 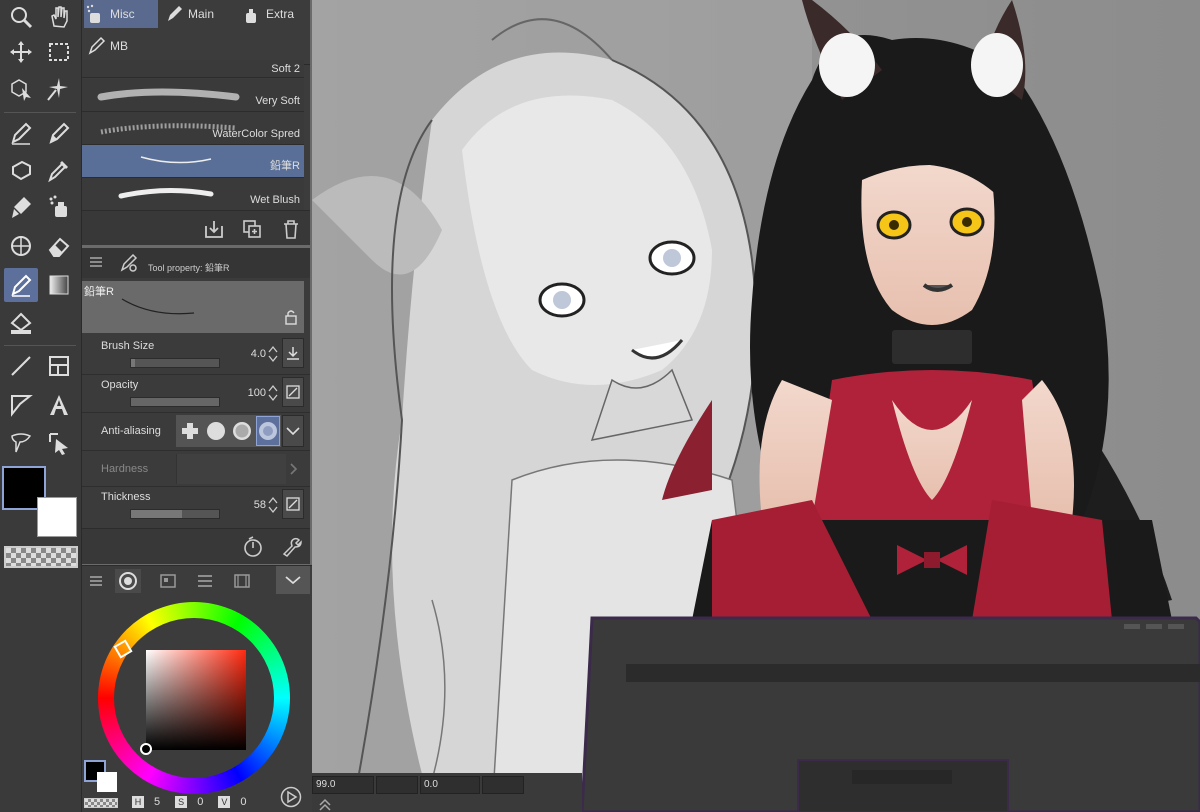 I want to click on lock-icon, so click(x=291, y=317).